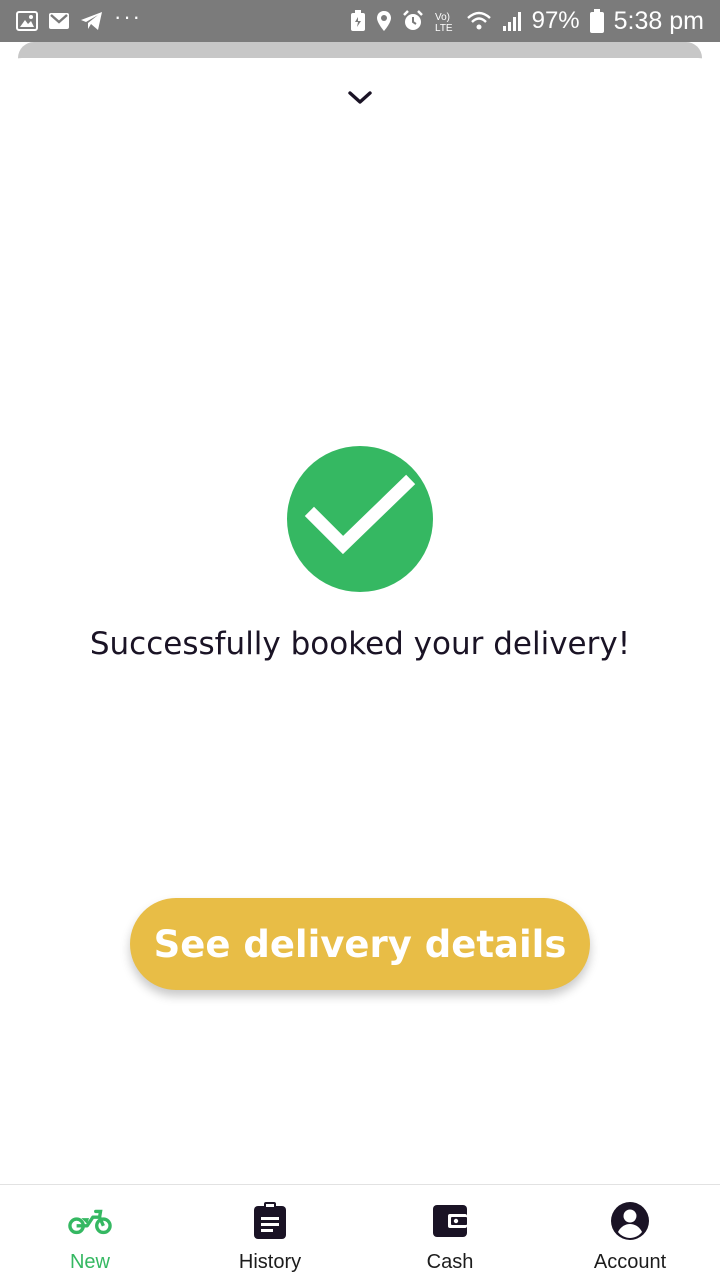  I want to click on motorcycle-icon, so click(90, 1221).